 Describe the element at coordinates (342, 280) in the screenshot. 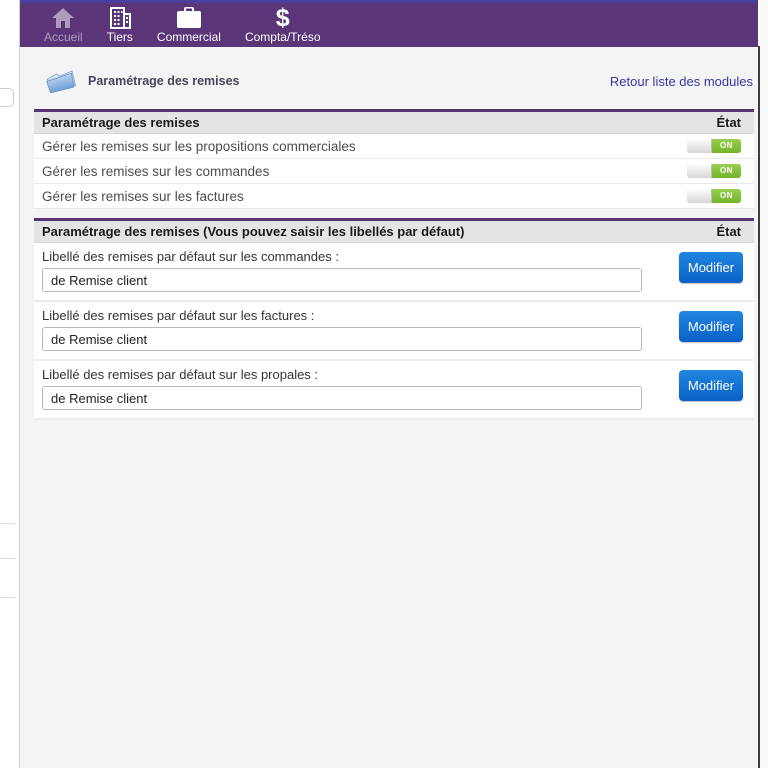

I see `libelle-commandes-input` at that location.